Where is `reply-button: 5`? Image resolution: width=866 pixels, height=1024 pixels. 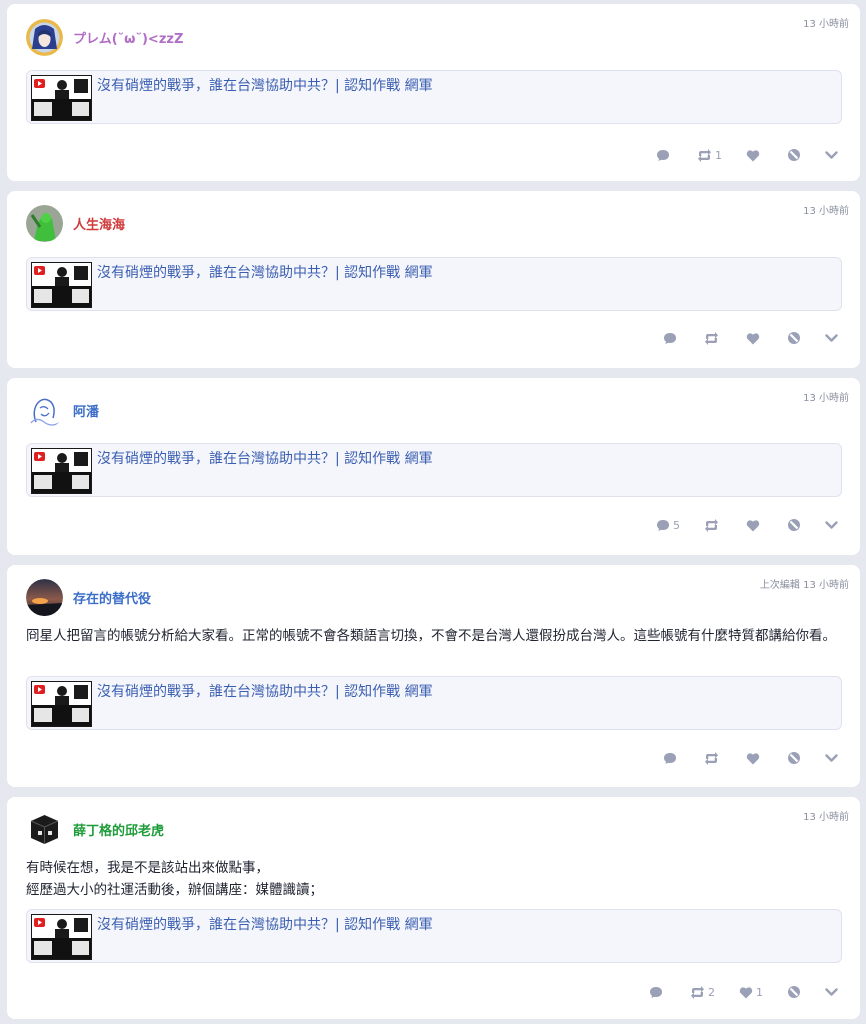
reply-button: 5 is located at coordinates (668, 525).